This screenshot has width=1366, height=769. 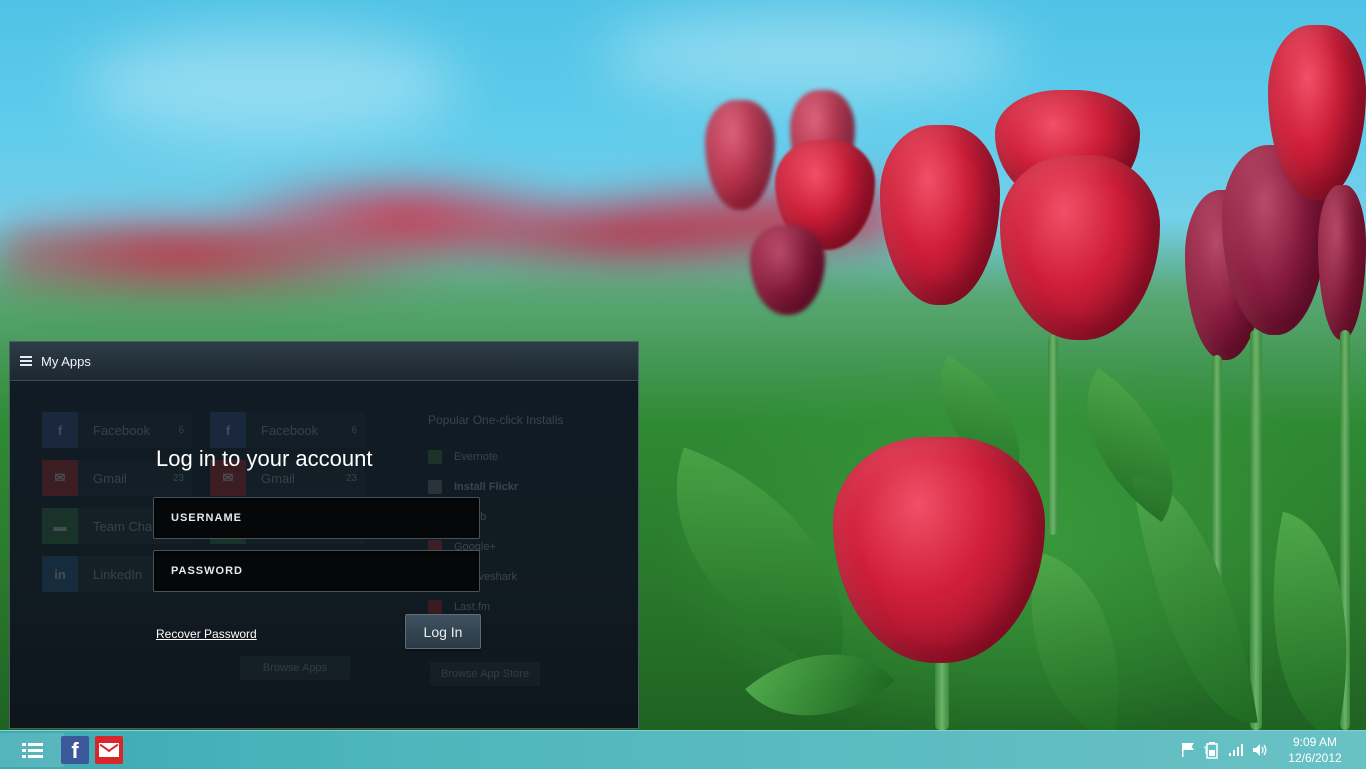 What do you see at coordinates (1315, 758) in the screenshot?
I see `clock-date: 12/6/2012` at bounding box center [1315, 758].